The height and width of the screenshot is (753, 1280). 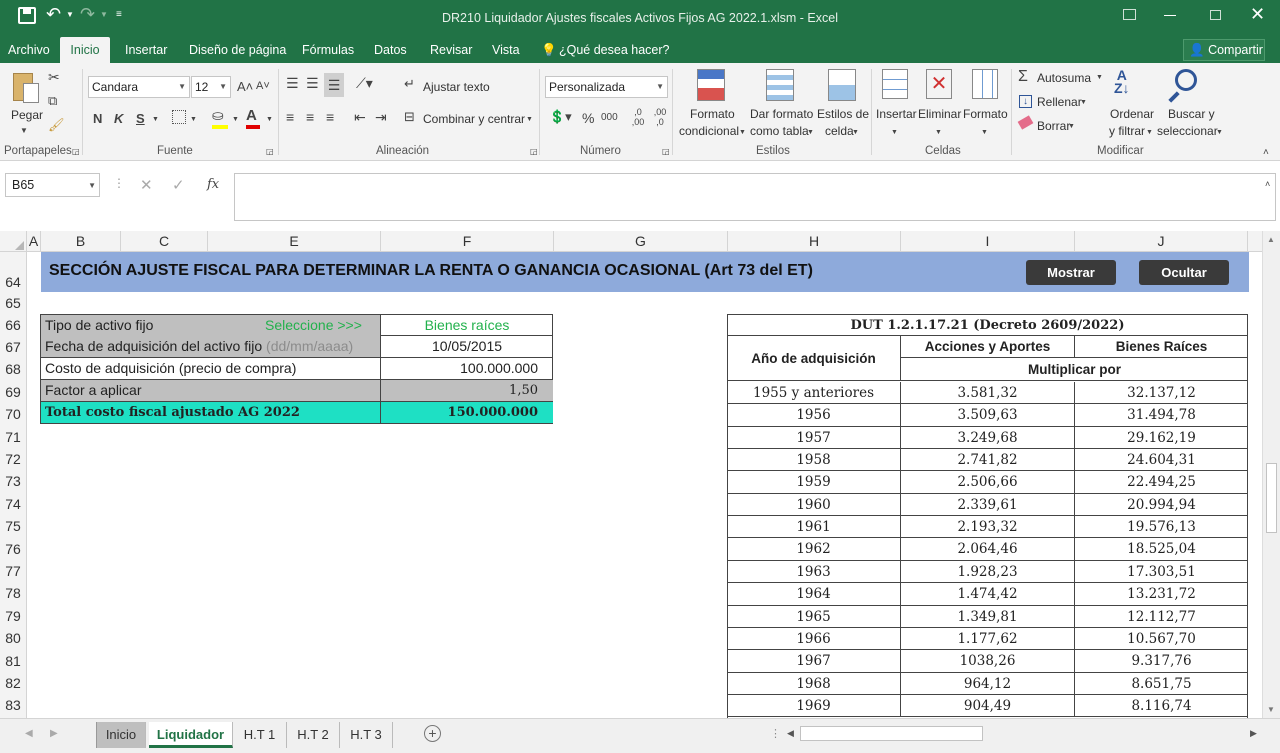 What do you see at coordinates (13, 705) in the screenshot?
I see `row-header: 83` at bounding box center [13, 705].